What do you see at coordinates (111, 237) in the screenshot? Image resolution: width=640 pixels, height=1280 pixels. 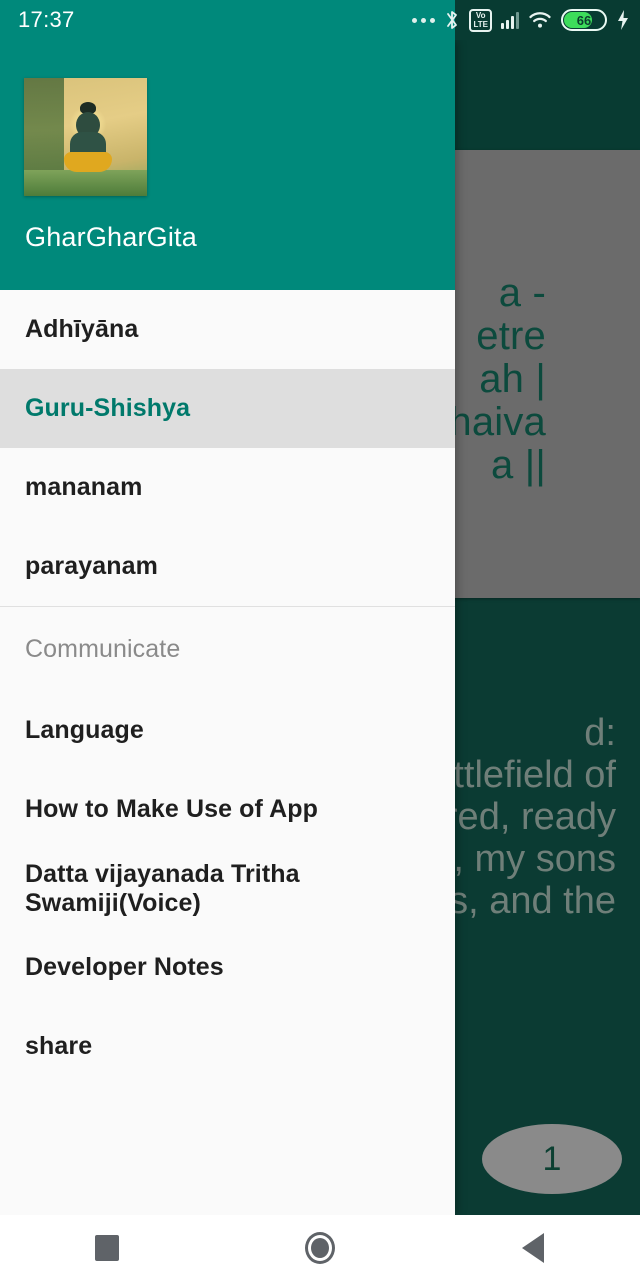 I see `drawer-app-title: GharGharGita` at bounding box center [111, 237].